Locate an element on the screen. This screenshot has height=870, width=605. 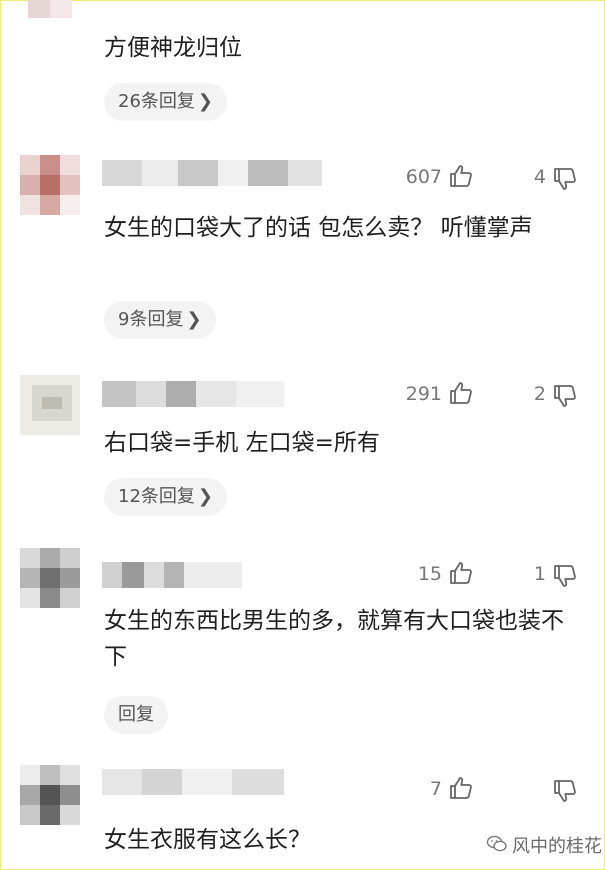
comment-text: 女生的口袋大了的话 包怎么卖？ 听懂掌声 is located at coordinates (318, 228).